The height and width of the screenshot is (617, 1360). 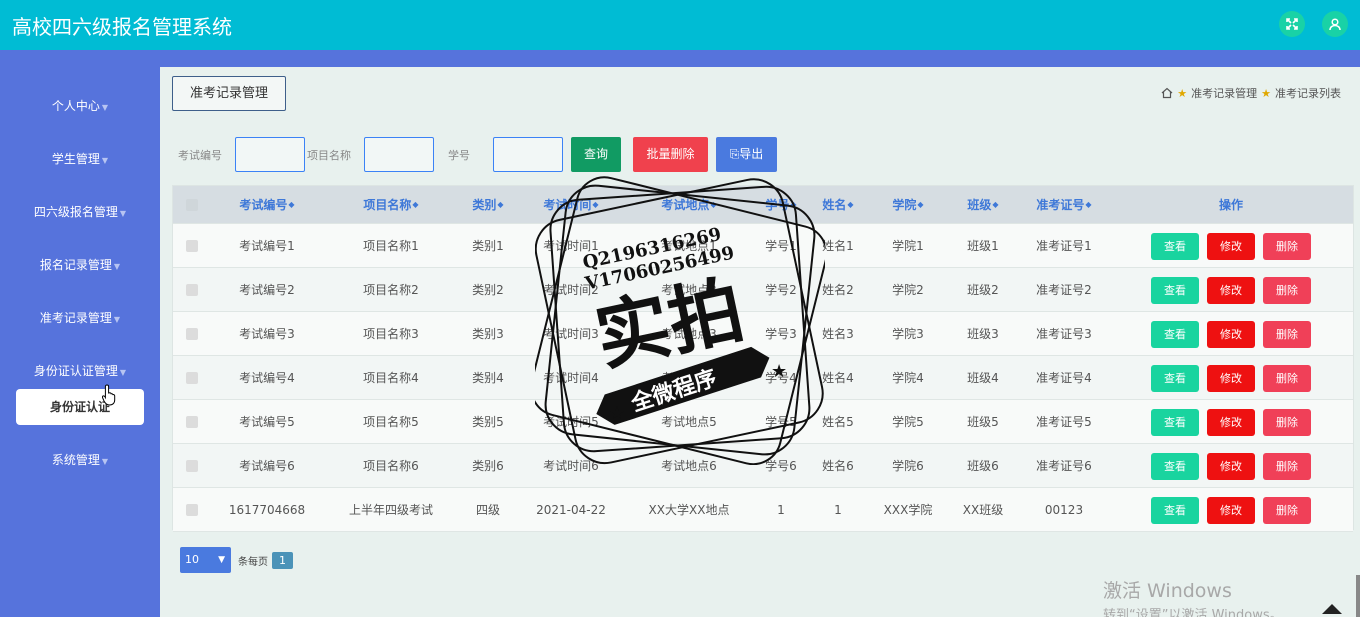 I want to click on table-cell: 考试编号6, so click(x=267, y=466).